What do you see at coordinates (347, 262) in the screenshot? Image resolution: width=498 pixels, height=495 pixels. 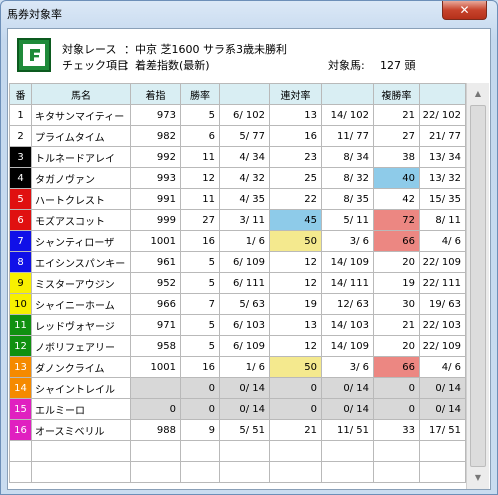 I see `place-record: 14/ 109` at bounding box center [347, 262].